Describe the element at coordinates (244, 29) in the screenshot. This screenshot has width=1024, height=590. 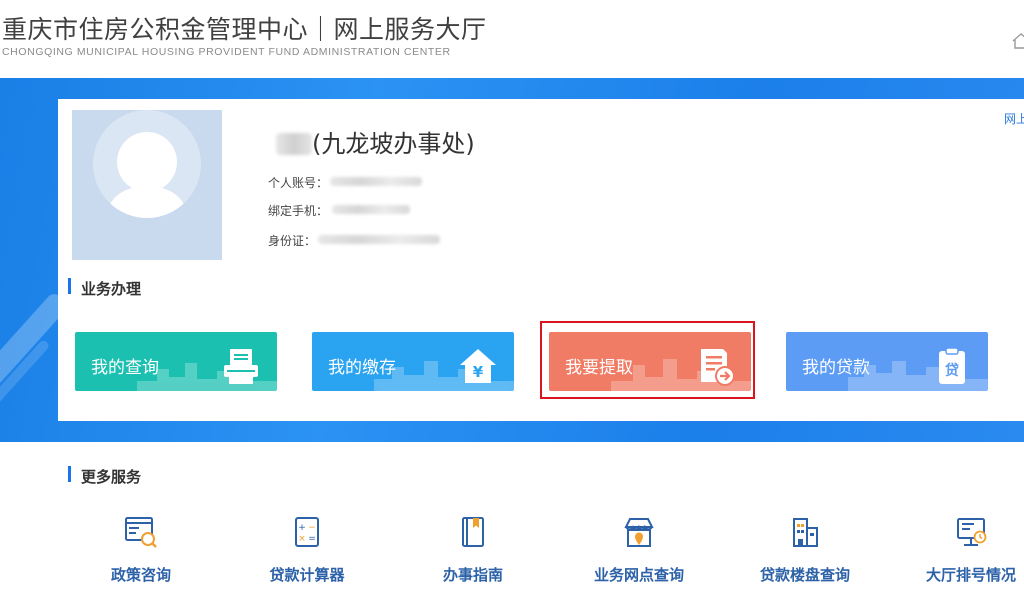
I see `site-title: 重庆市住房公积金管理中心｜网上服务大厅` at that location.